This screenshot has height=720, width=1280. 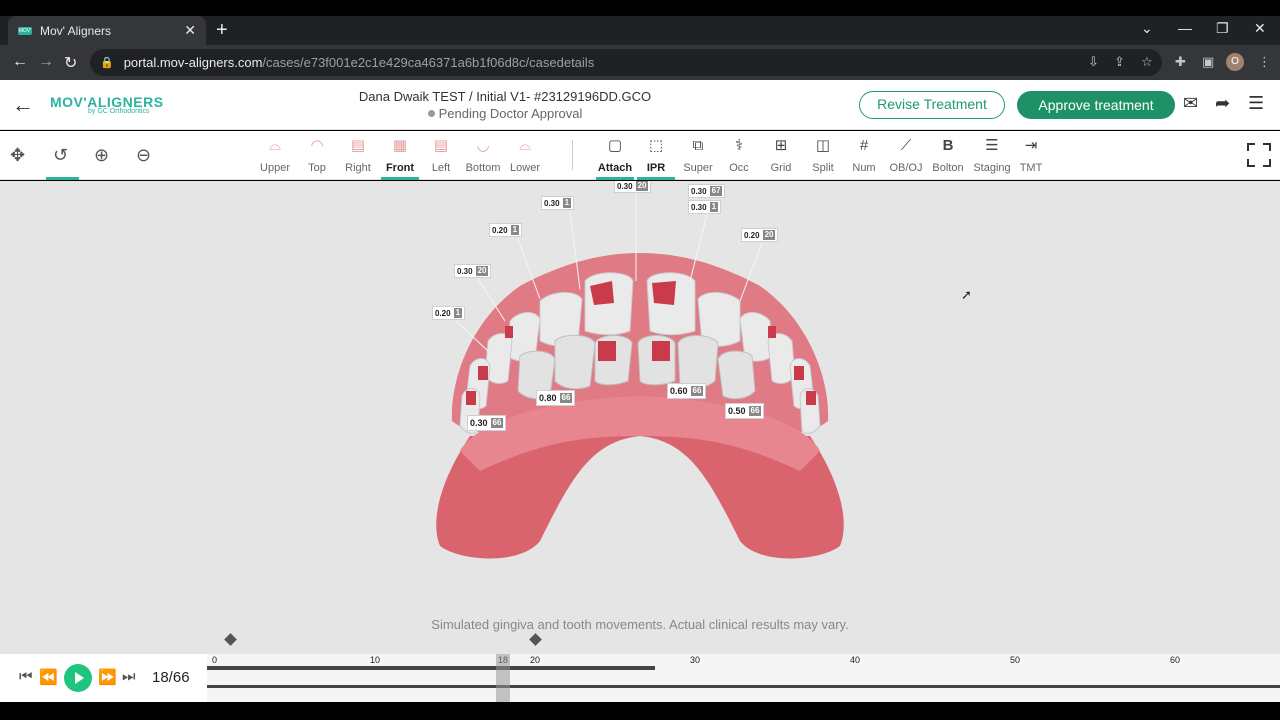 I want to click on ipr-label: 0.50 66, so click(x=745, y=411).